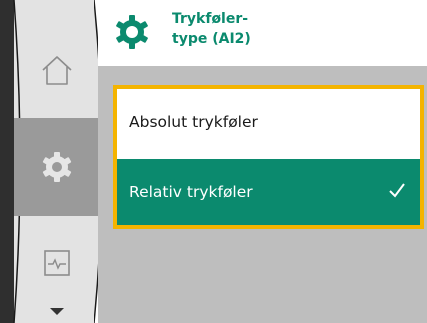 The image size is (427, 323). What do you see at coordinates (268, 122) in the screenshot?
I see `option-absolute-pressure-sensor: Absolut trykføler` at bounding box center [268, 122].